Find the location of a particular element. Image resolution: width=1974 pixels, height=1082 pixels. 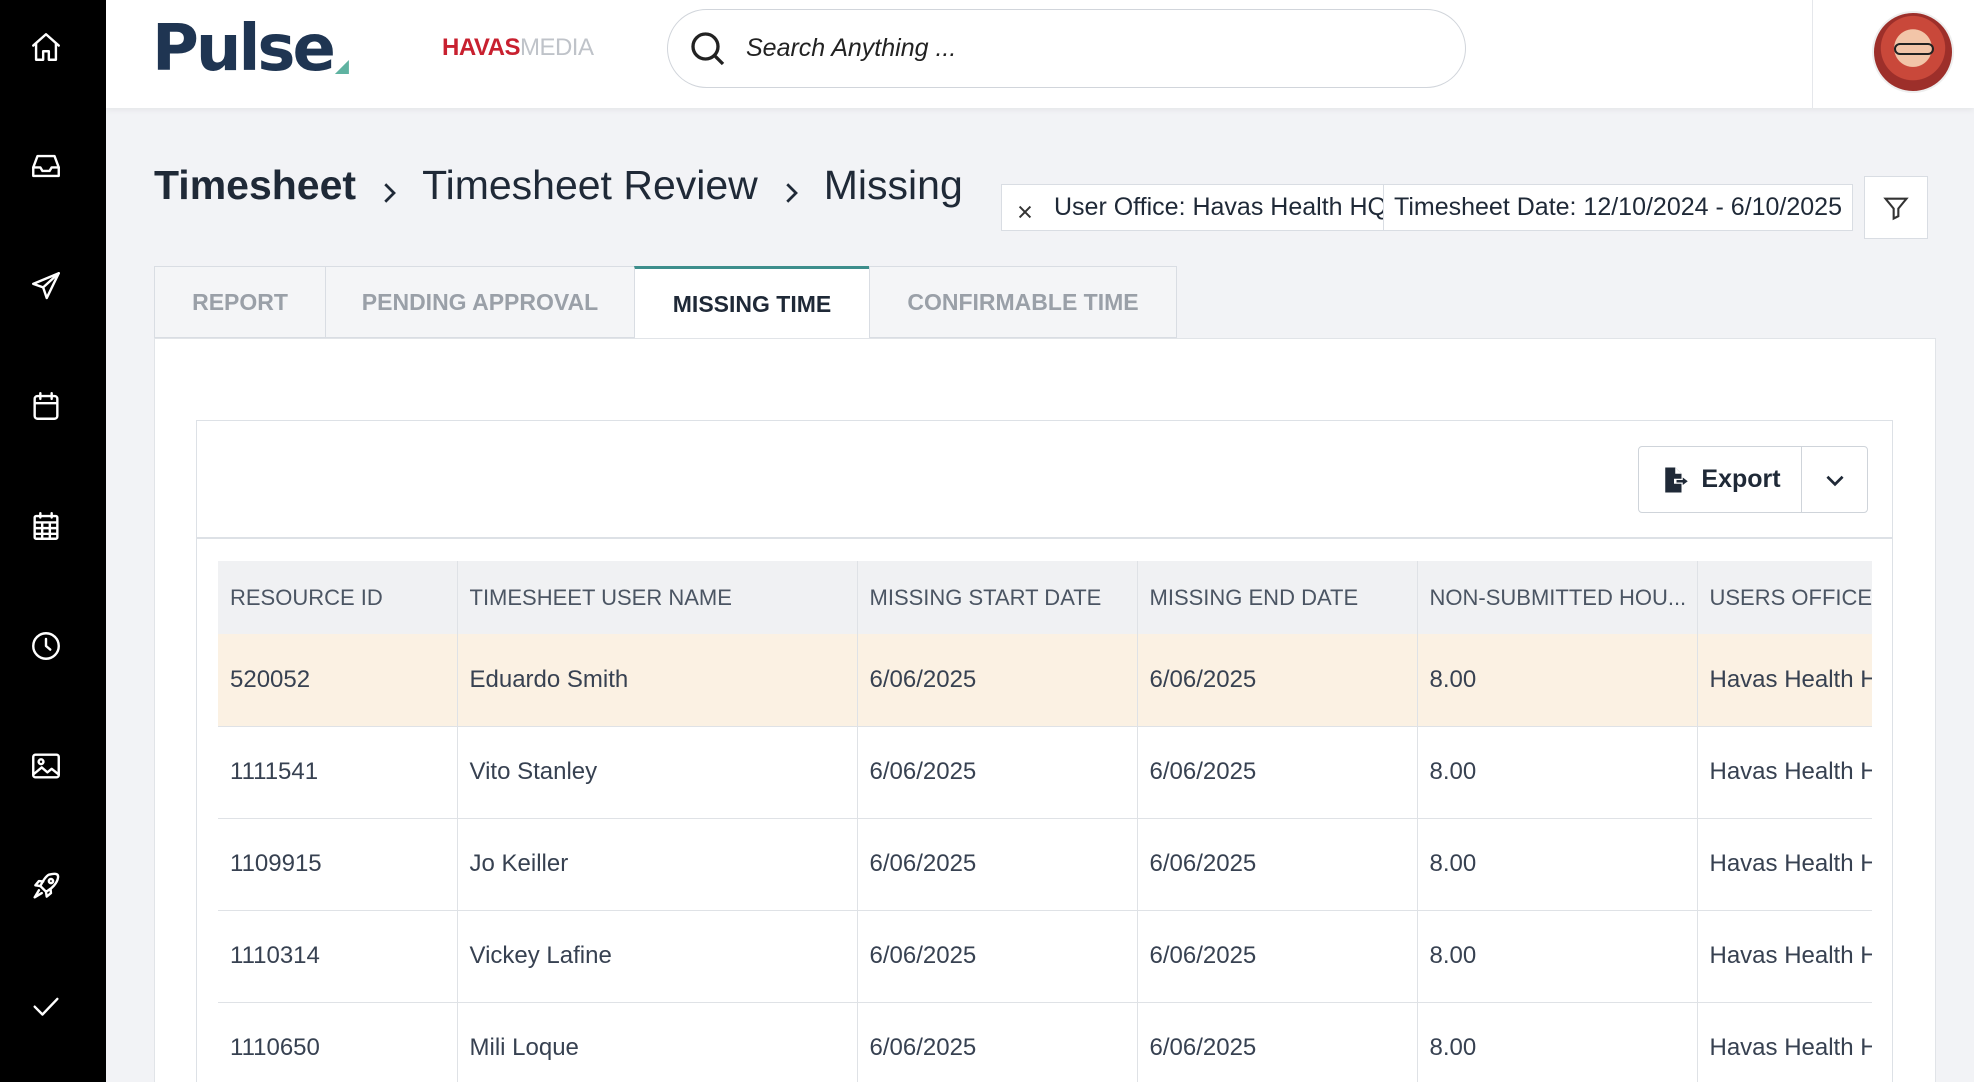

cell-user-name: Vickey Lafine is located at coordinates (657, 956).